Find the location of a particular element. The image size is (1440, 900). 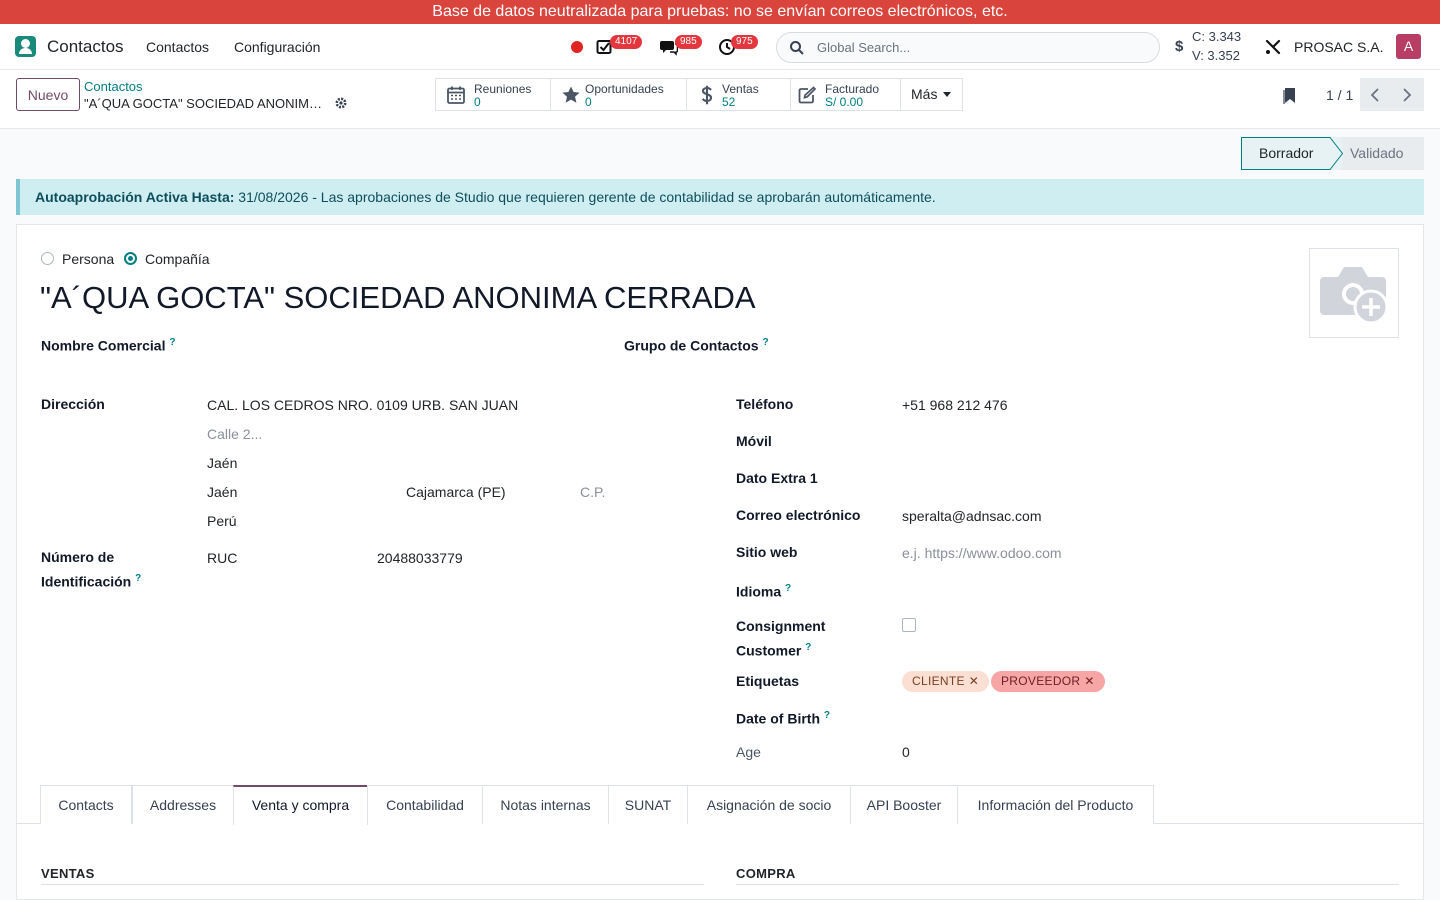

search-icon is located at coordinates (797, 48).